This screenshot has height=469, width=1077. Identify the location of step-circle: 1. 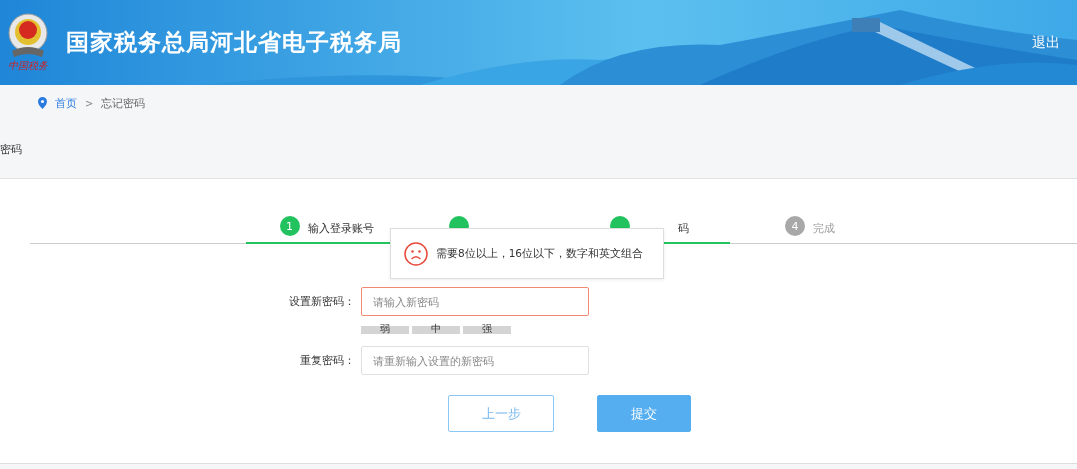
(289, 226).